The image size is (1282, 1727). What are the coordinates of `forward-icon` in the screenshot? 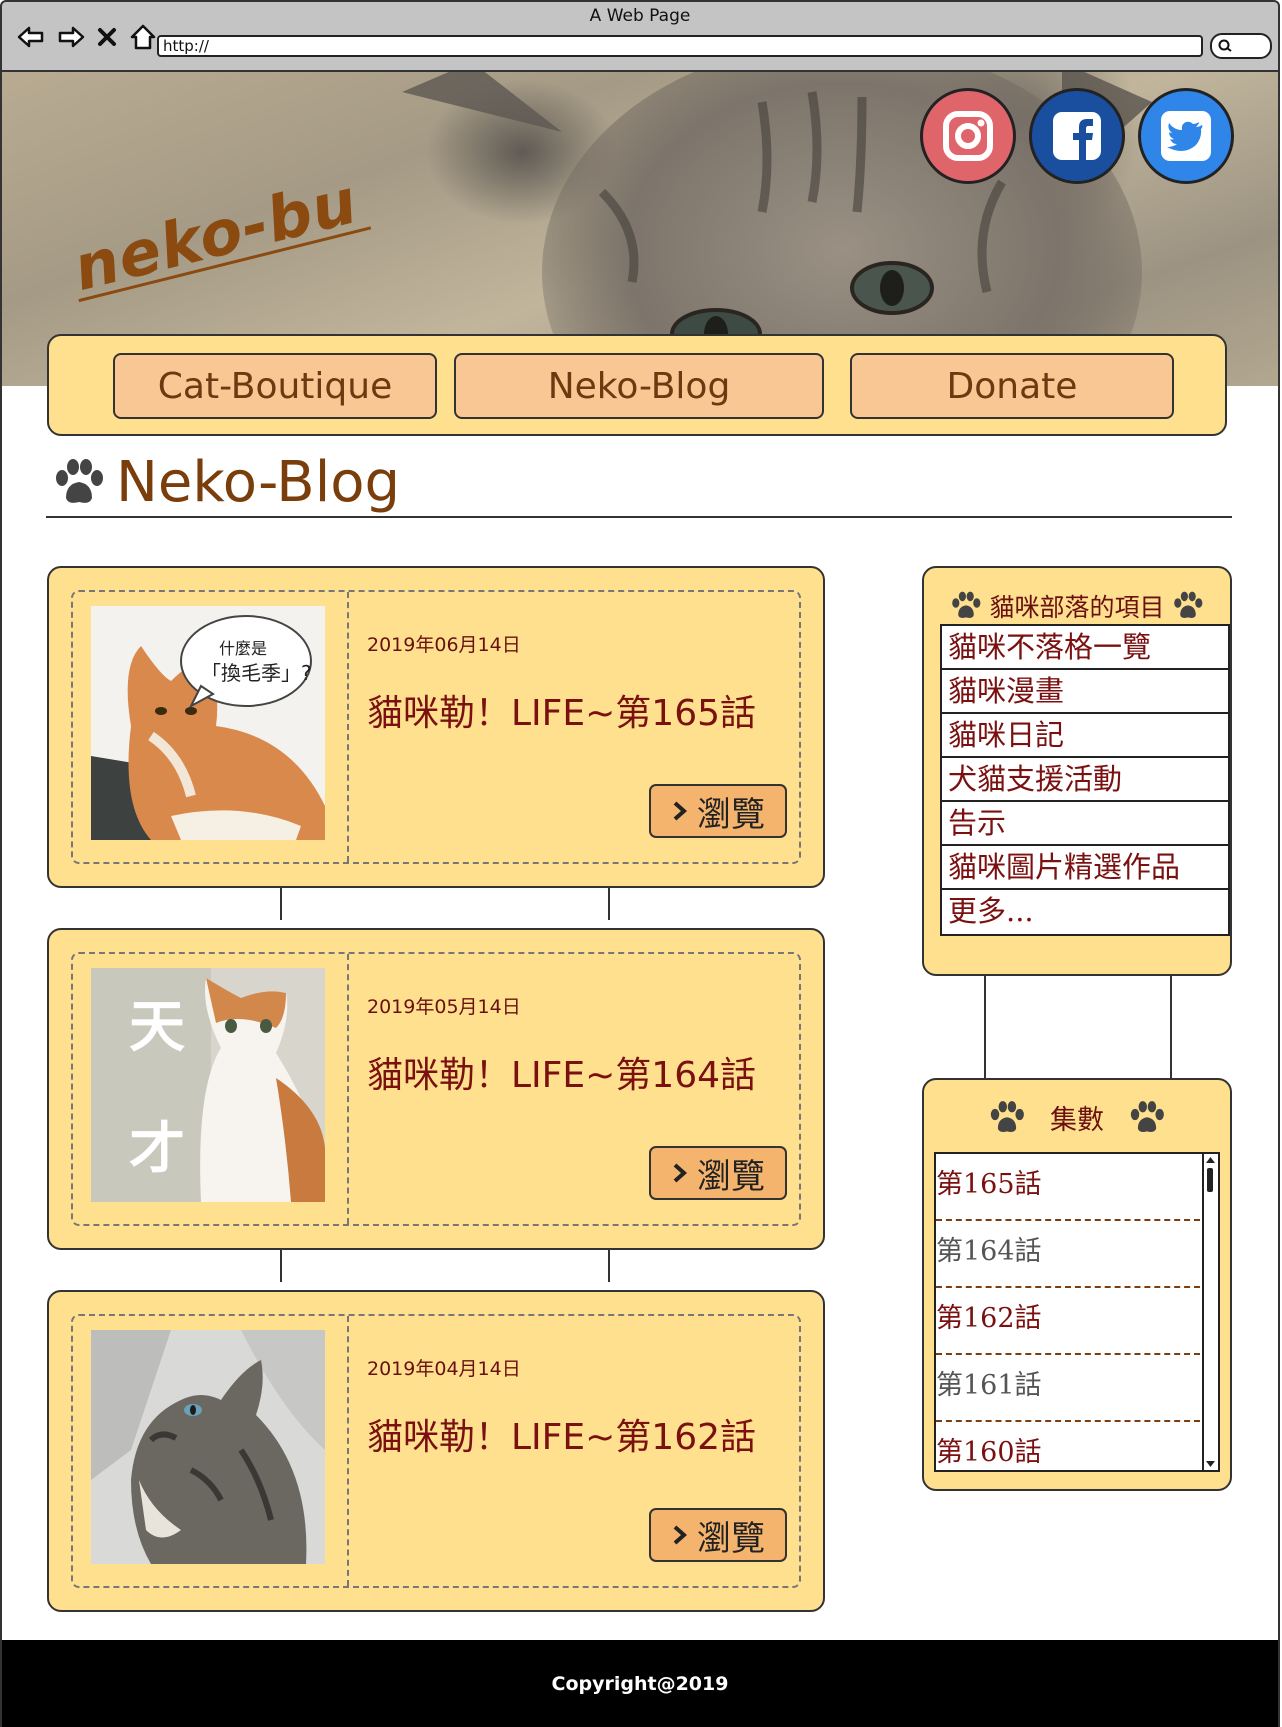 It's located at (71, 37).